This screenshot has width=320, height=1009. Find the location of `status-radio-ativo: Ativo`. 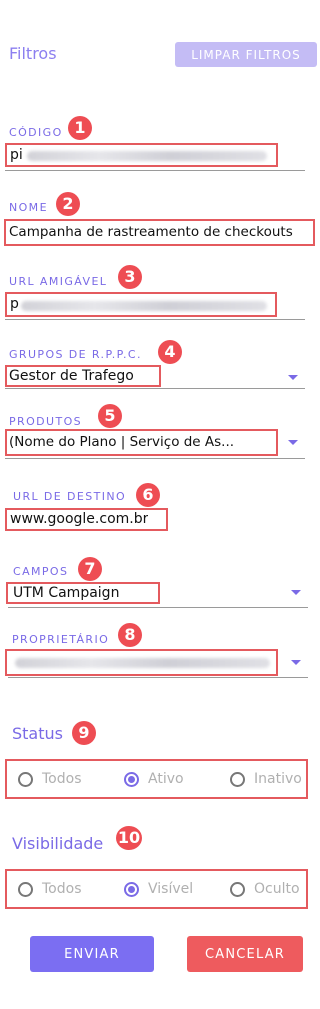

status-radio-ativo: Ativo is located at coordinates (154, 779).